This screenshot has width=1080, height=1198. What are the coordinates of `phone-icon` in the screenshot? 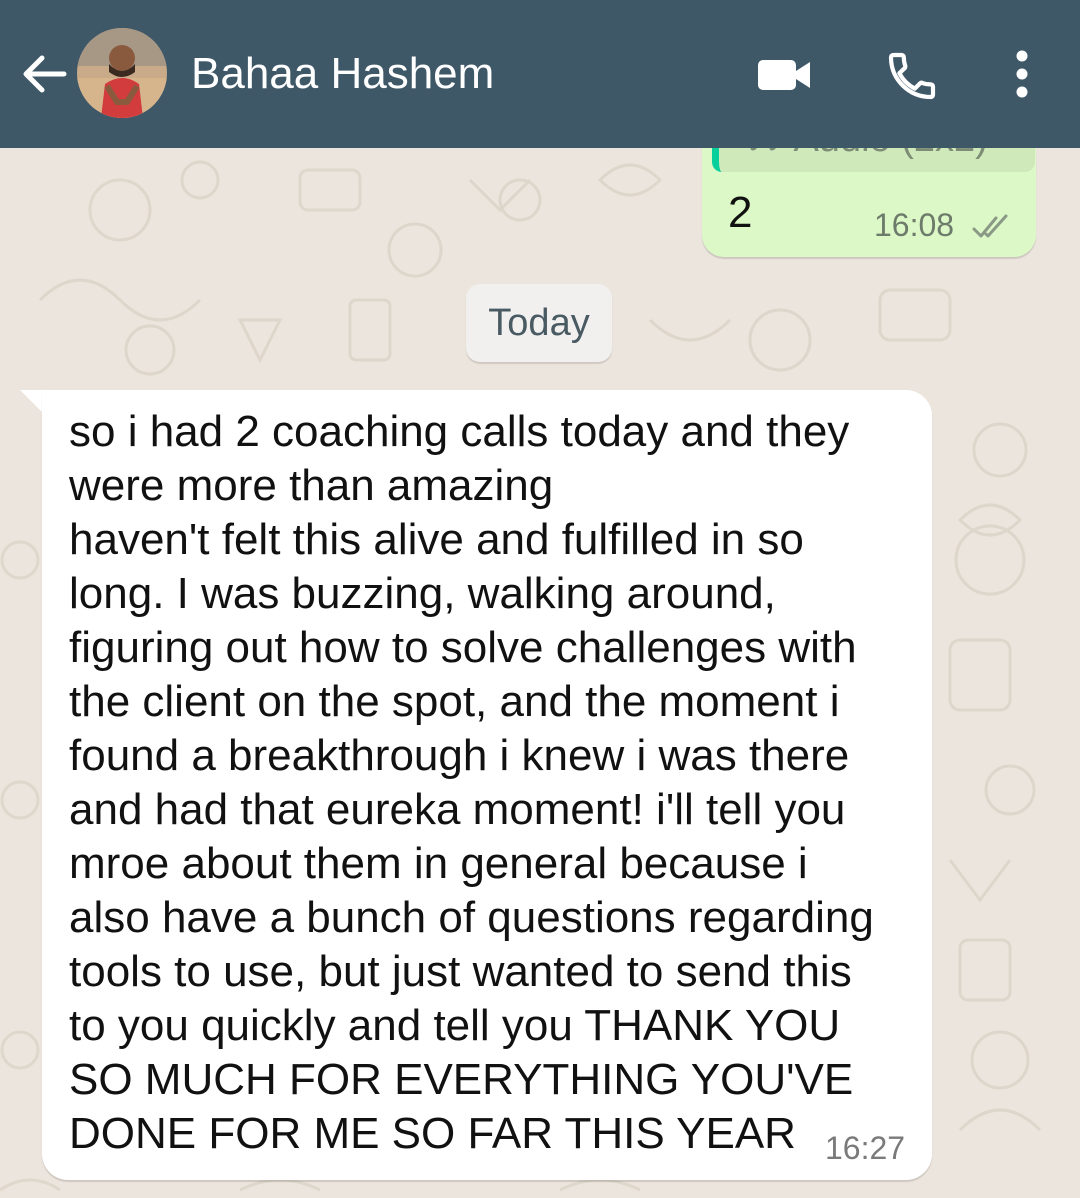 It's located at (912, 76).